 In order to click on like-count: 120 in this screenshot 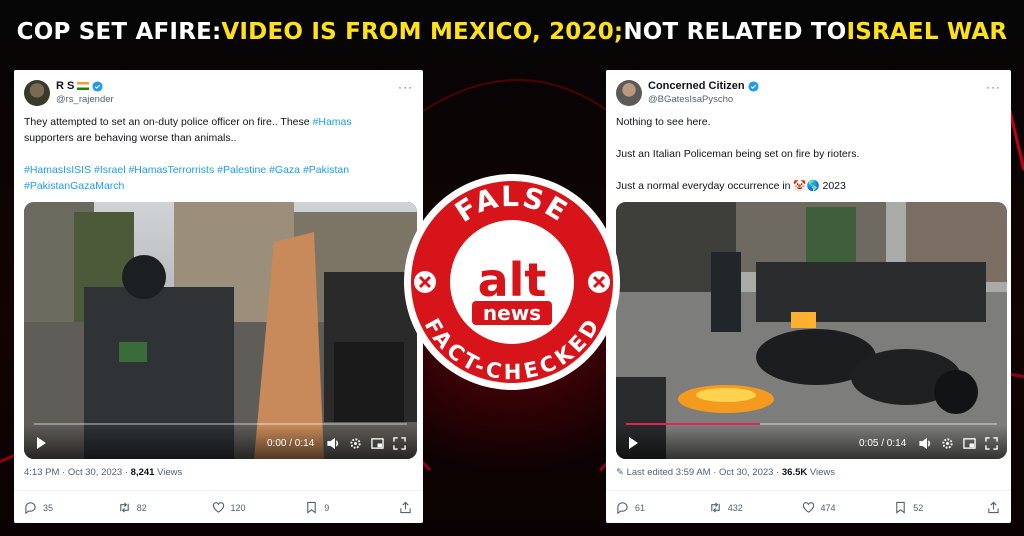, I will do `click(238, 507)`.